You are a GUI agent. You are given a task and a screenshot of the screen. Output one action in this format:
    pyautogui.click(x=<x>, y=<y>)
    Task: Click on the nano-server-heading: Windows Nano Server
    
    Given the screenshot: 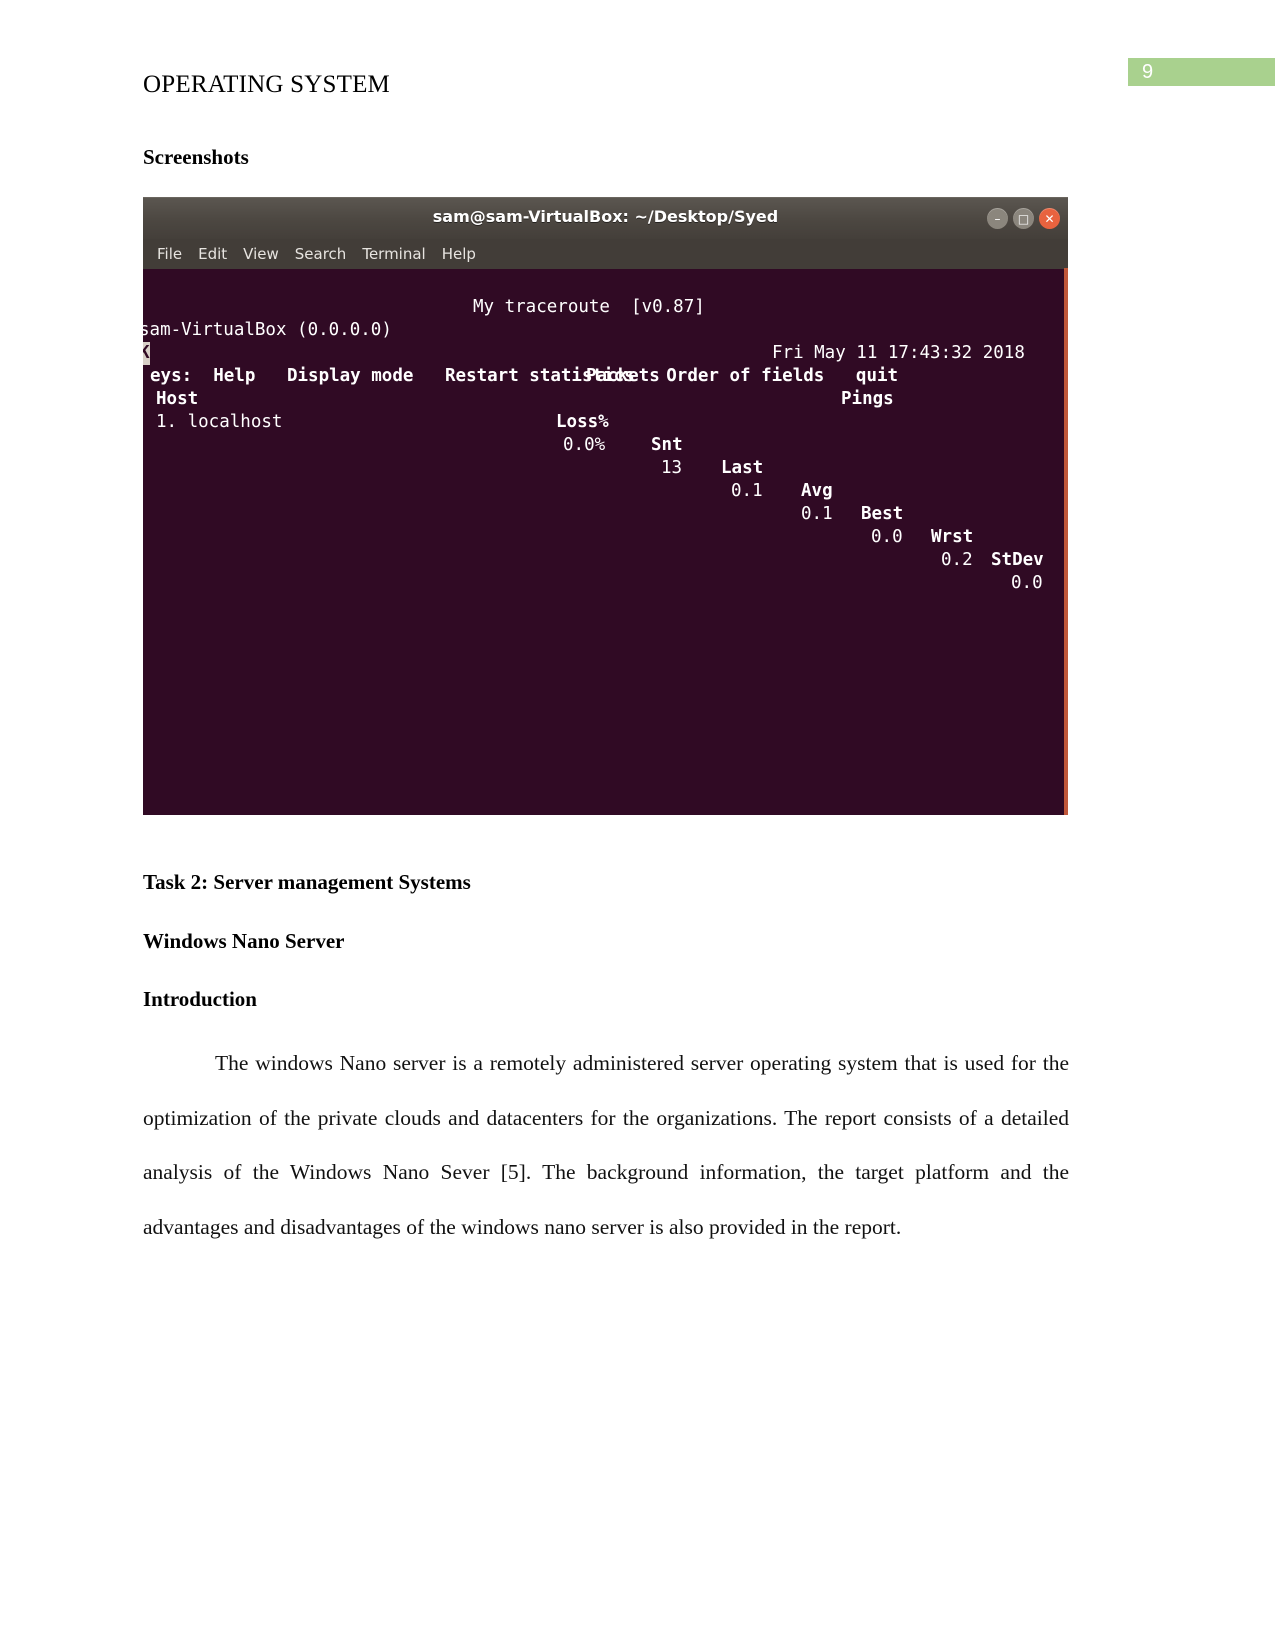 What is the action you would take?
    pyautogui.click(x=244, y=941)
    